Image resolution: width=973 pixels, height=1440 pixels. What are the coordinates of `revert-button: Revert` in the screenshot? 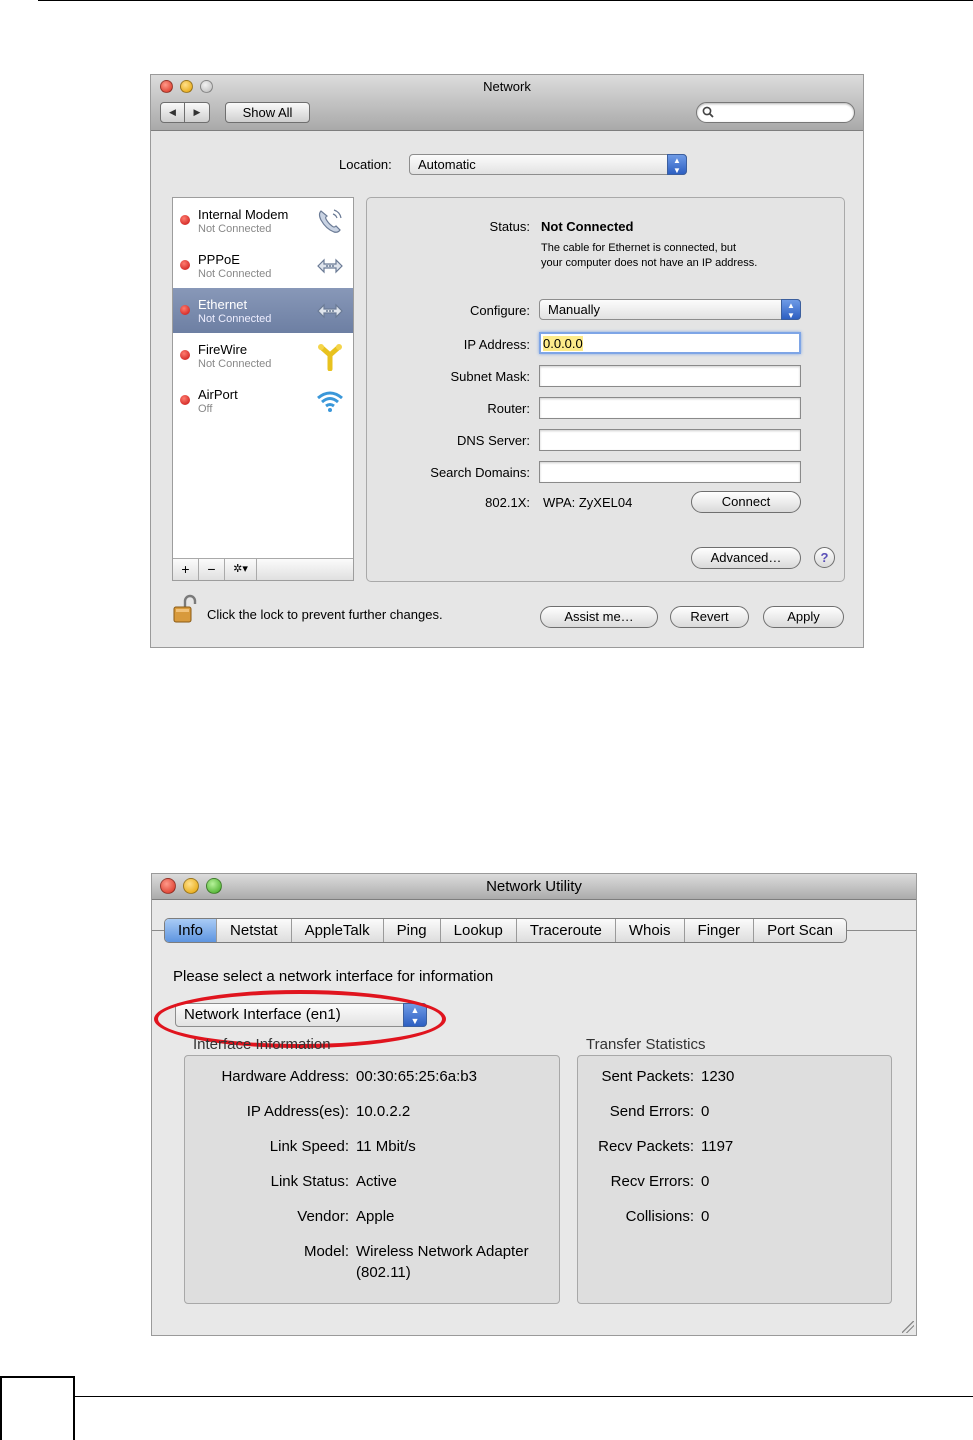 It's located at (709, 617).